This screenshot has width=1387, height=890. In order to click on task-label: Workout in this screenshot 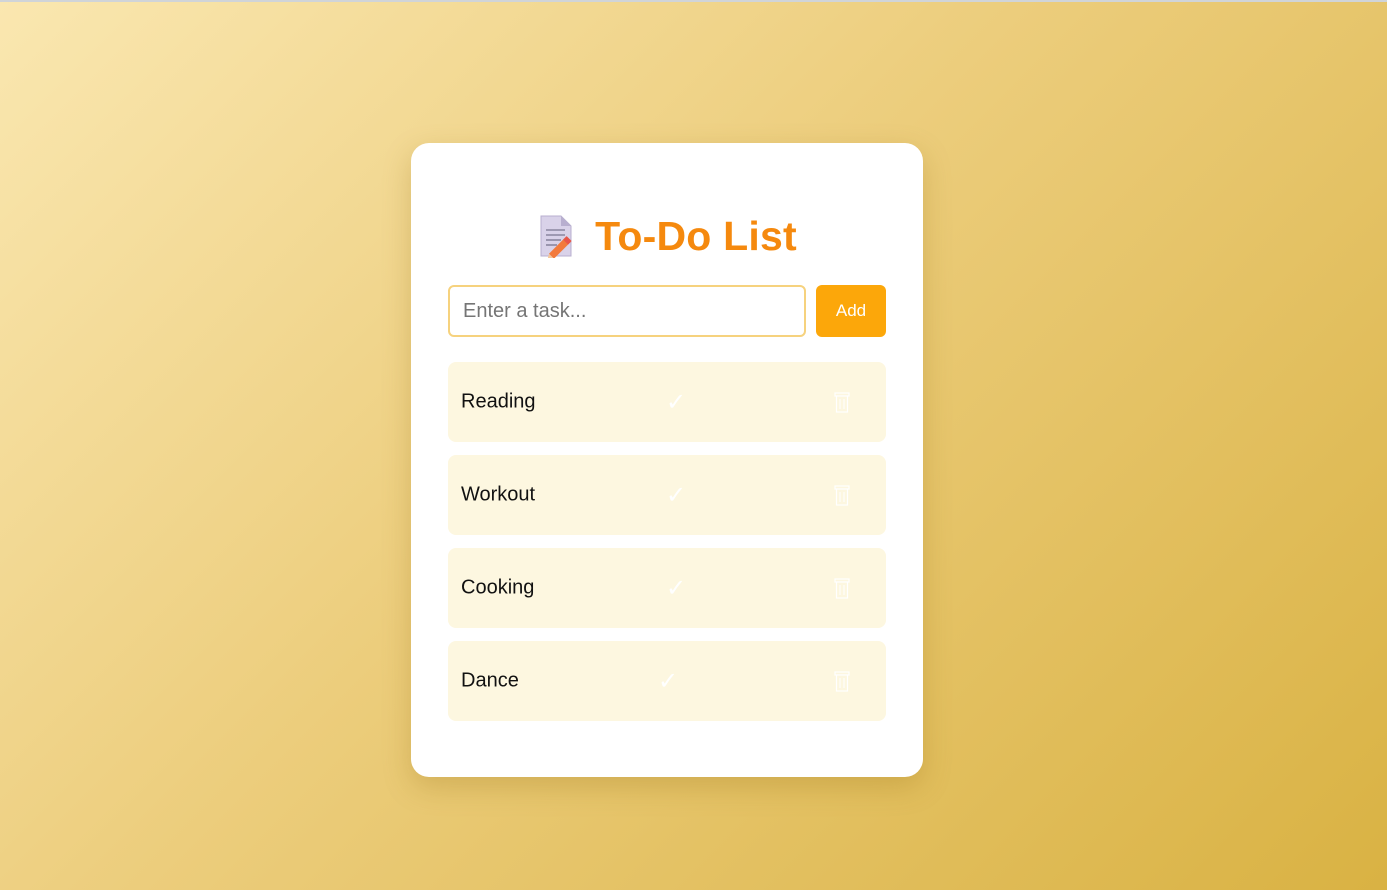, I will do `click(498, 494)`.